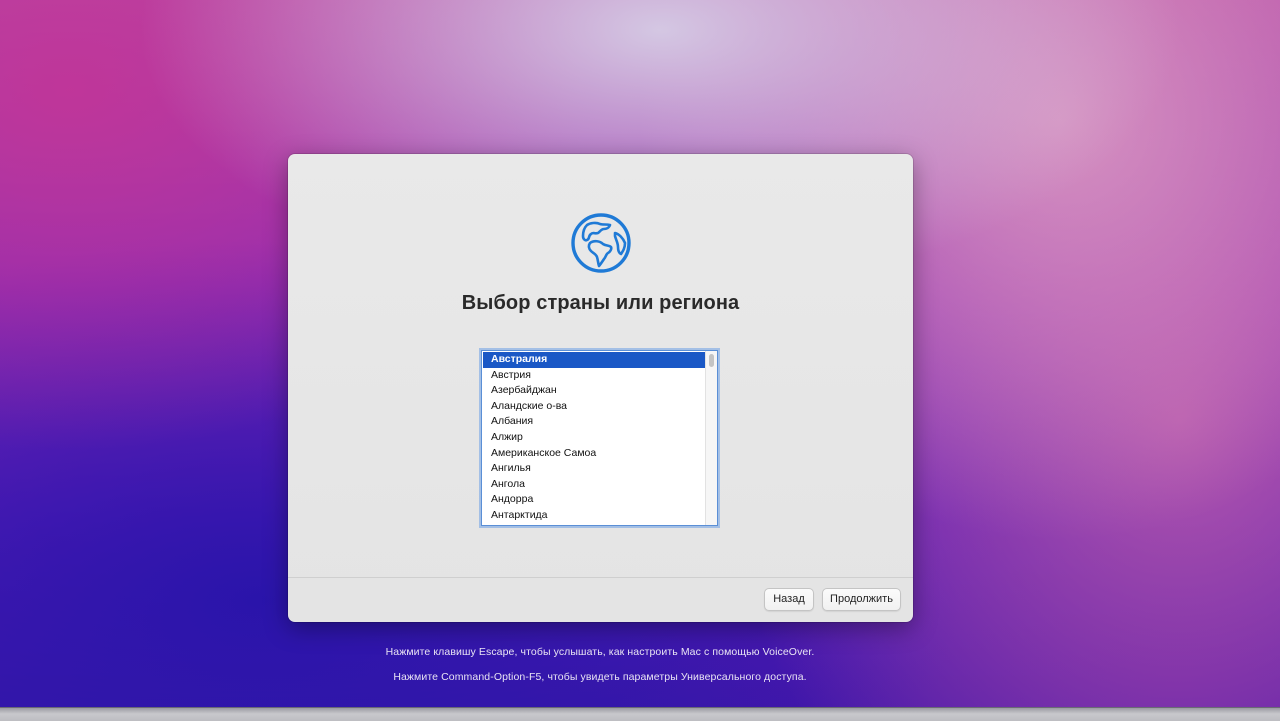  I want to click on page-title: Выбор страны или региона, so click(600, 303).